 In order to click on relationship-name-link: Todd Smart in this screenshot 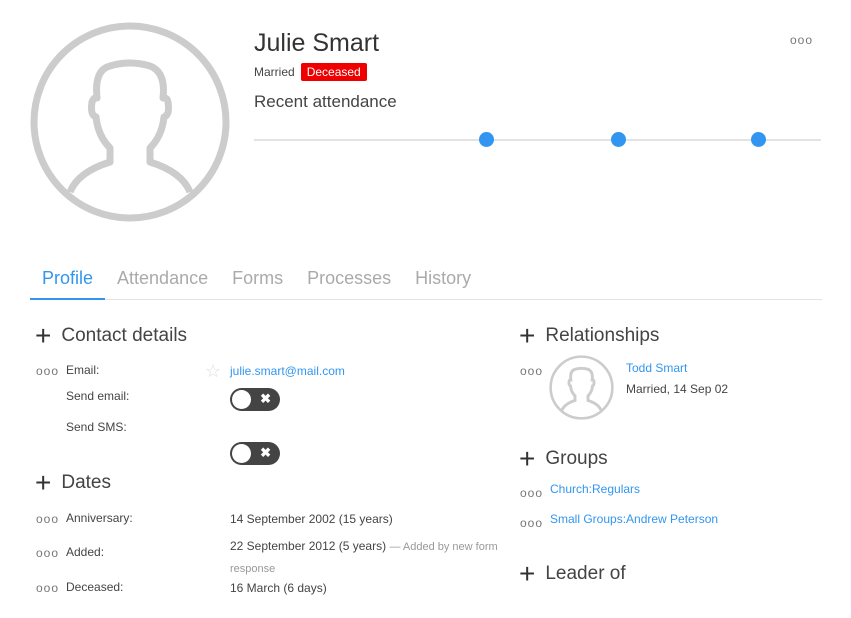, I will do `click(656, 368)`.